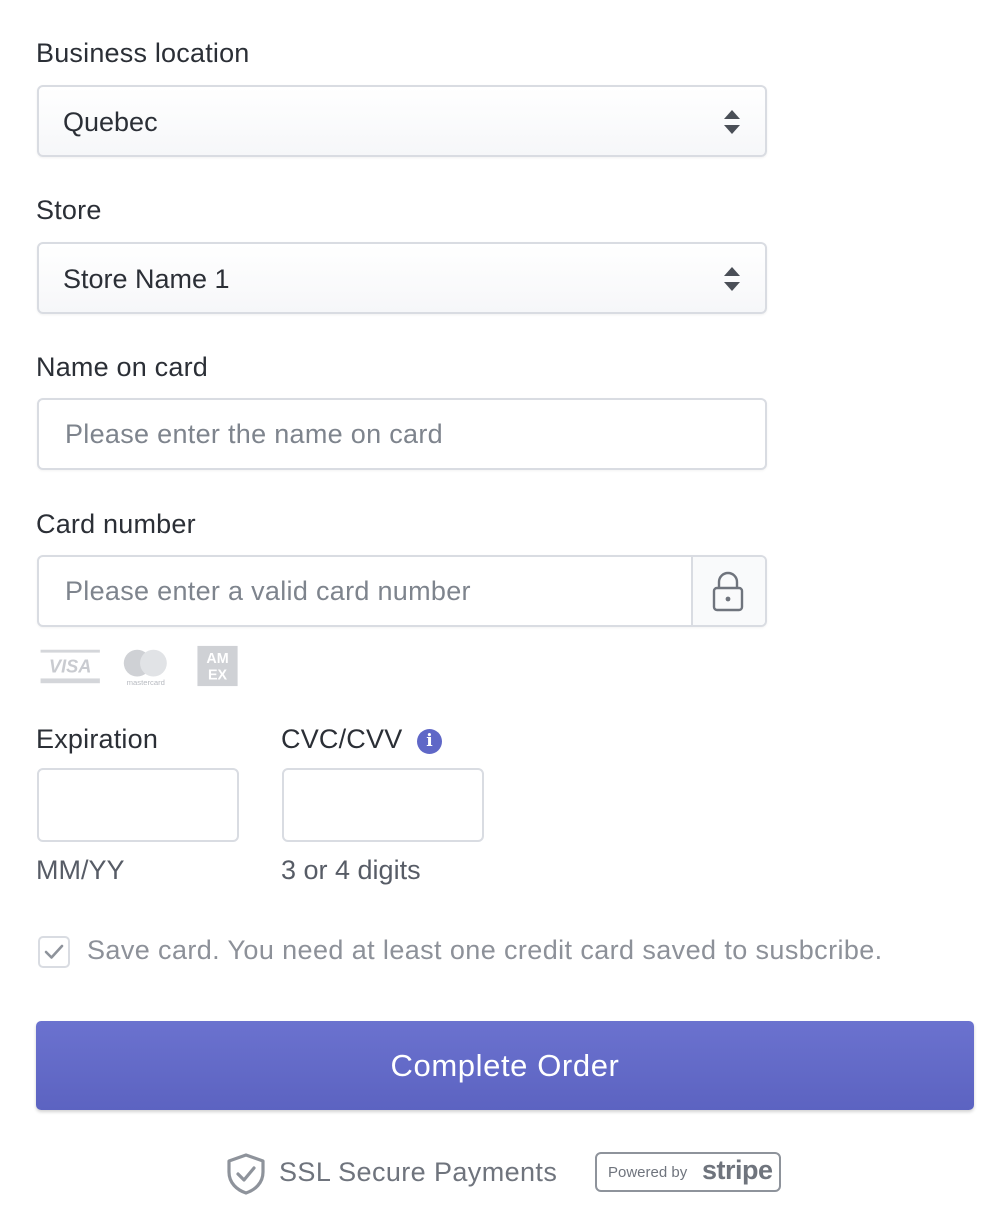 This screenshot has height=1224, width=1002. I want to click on cvc-label: CVC/CVV, so click(342, 739).